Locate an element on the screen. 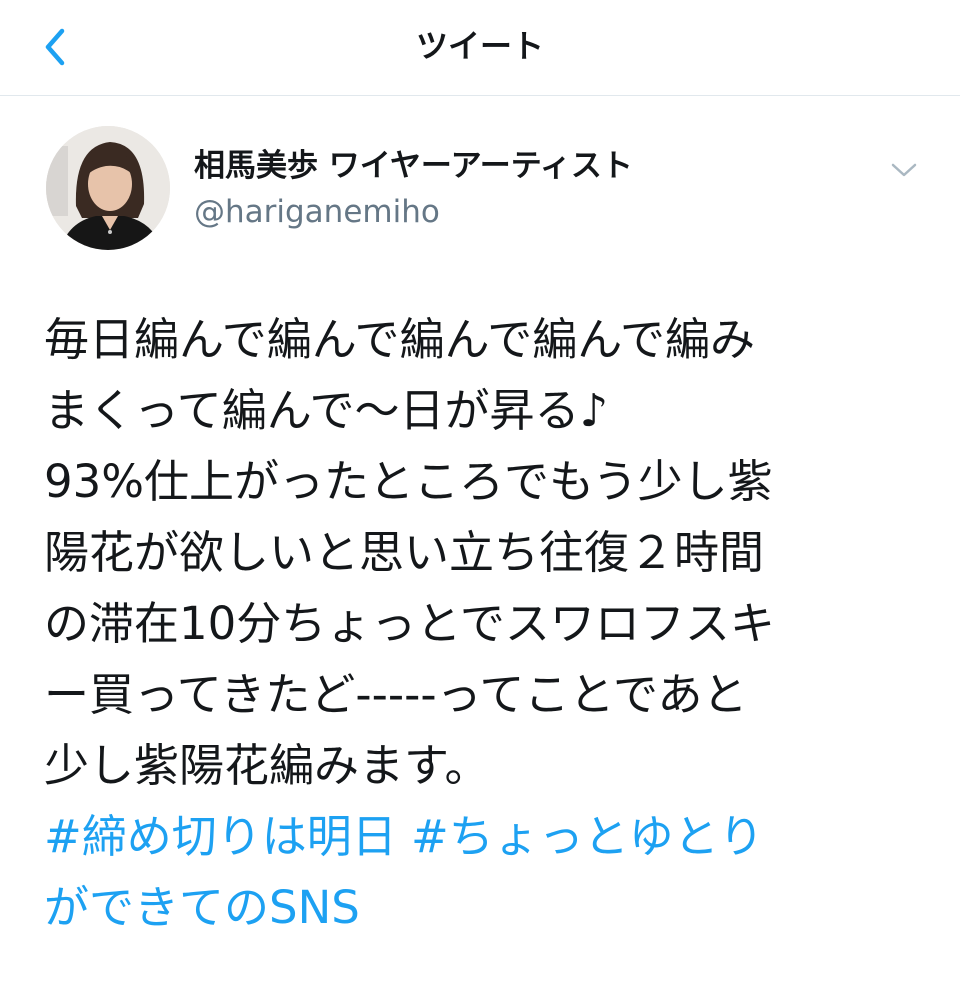  tweet-line: の滞在10分ちょっとでスワロフスキ is located at coordinates (409, 623).